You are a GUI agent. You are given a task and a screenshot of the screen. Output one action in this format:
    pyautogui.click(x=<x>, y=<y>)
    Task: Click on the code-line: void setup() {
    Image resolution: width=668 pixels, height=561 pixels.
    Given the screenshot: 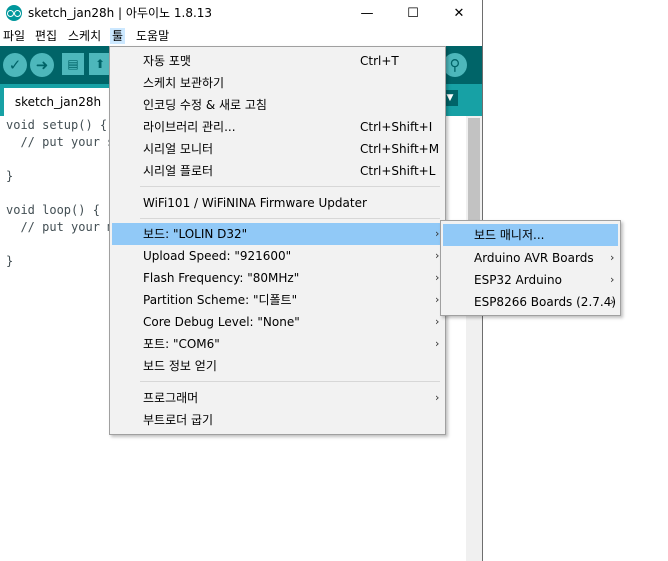 What is the action you would take?
    pyautogui.click(x=57, y=125)
    